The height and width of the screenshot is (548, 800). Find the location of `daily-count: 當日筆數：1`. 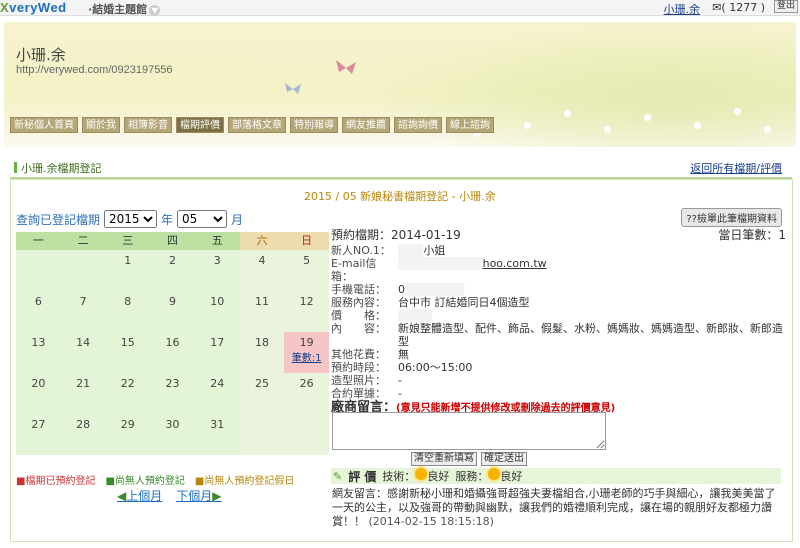

daily-count: 當日筆數：1 is located at coordinates (752, 235).